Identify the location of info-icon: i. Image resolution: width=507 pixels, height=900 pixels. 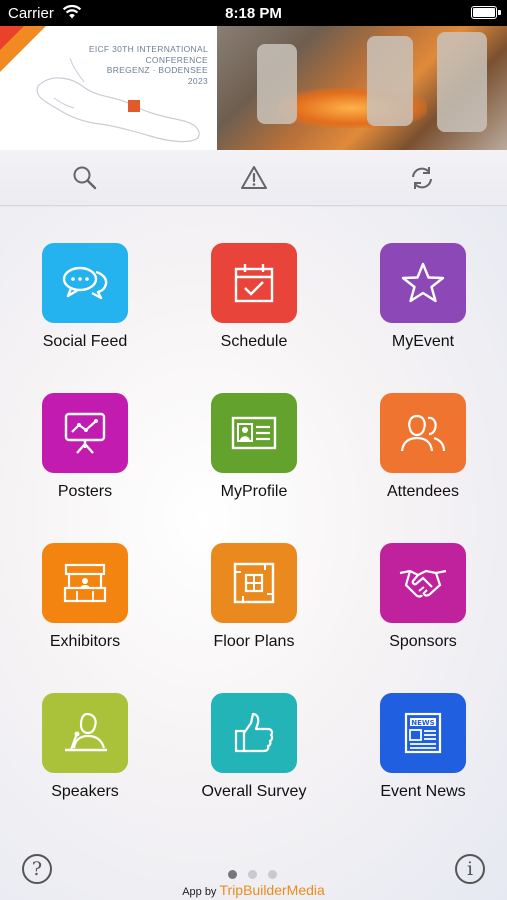
(470, 869).